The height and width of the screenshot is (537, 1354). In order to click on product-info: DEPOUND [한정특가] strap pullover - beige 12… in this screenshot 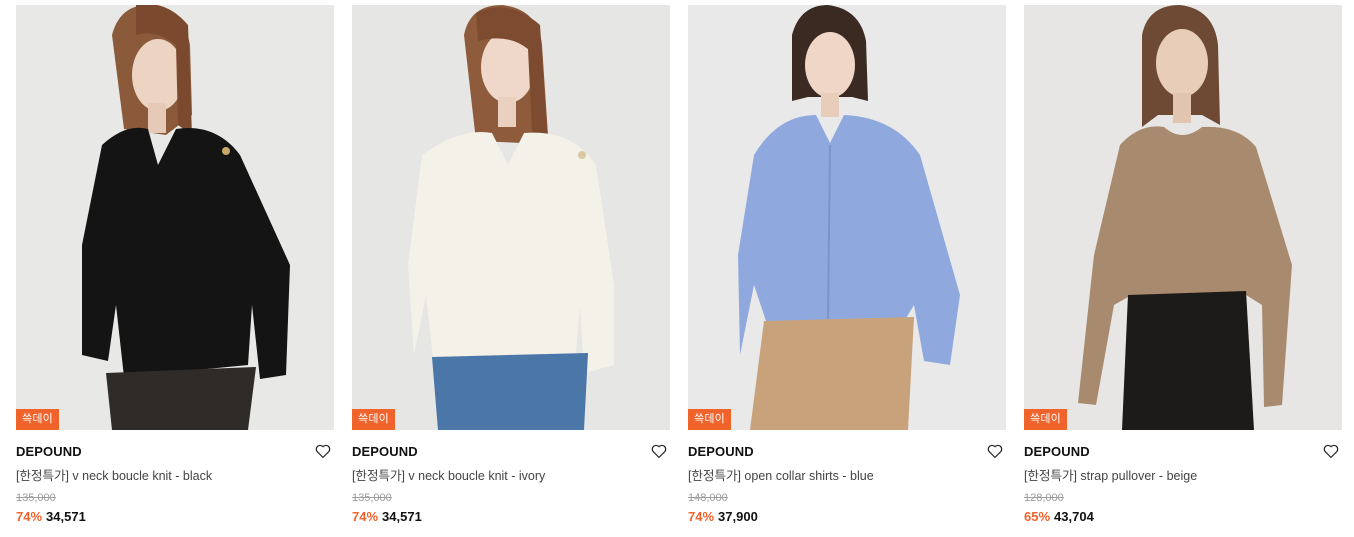, I will do `click(1183, 477)`.